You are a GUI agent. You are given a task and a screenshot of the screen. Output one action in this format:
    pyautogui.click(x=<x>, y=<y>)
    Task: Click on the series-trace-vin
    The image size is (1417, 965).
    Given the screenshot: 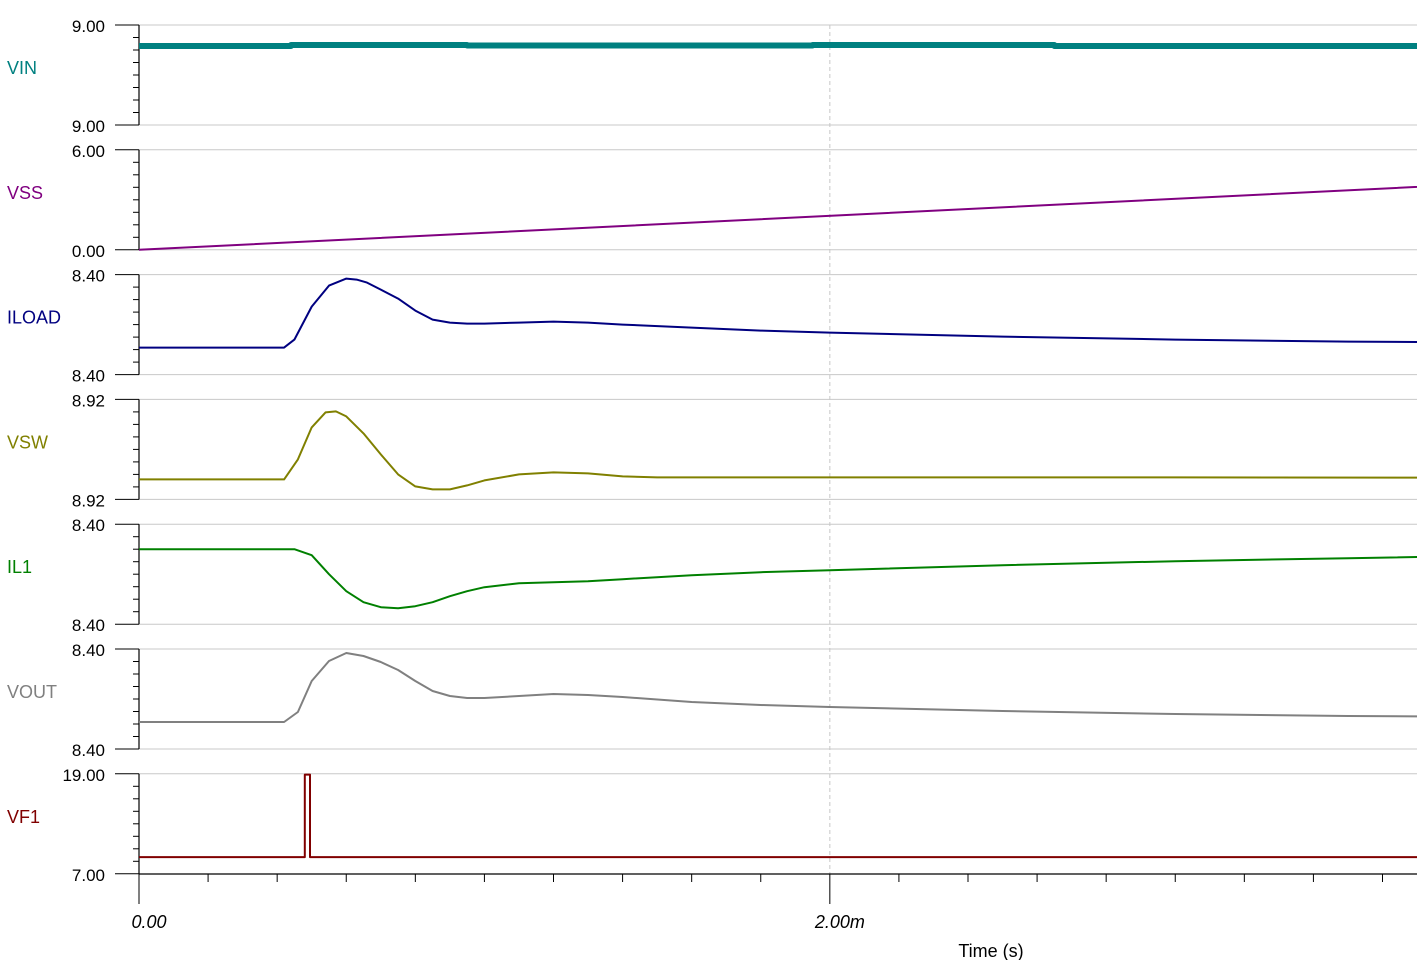 What is the action you would take?
    pyautogui.click(x=778, y=45)
    